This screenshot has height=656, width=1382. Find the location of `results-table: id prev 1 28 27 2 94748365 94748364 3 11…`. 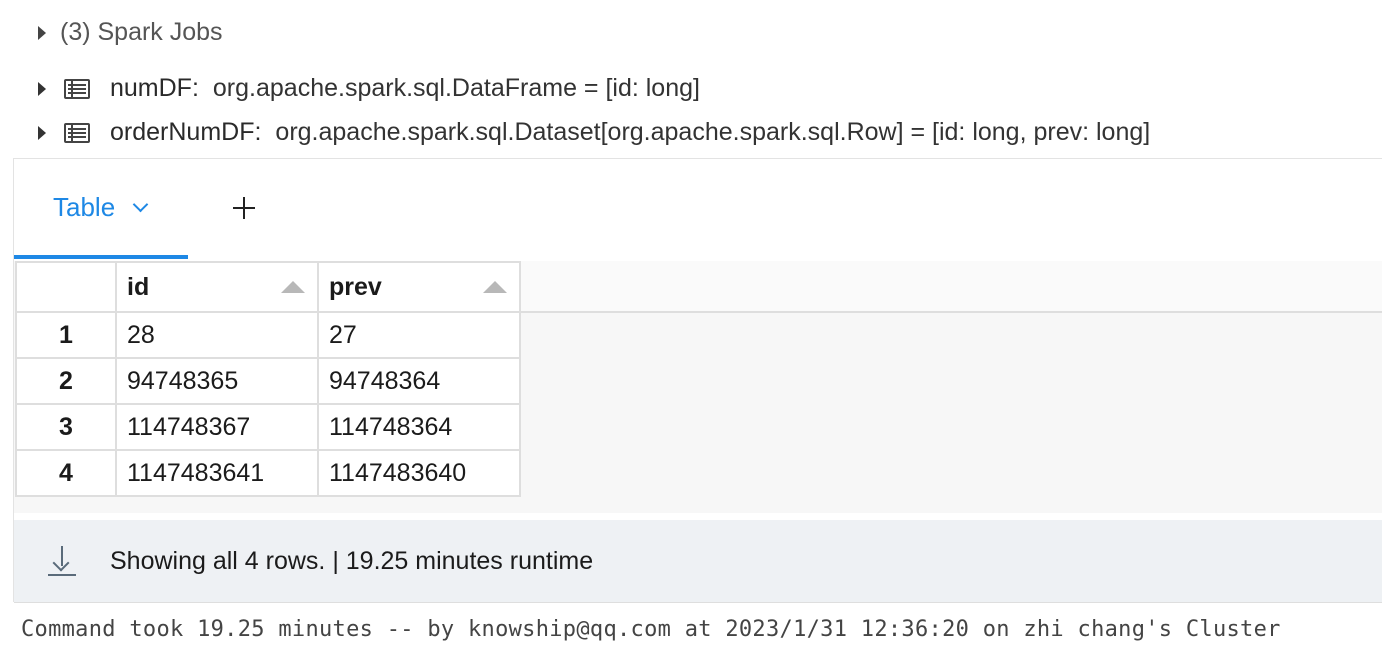

results-table: id prev 1 28 27 2 94748365 94748364 3 11… is located at coordinates (268, 379).